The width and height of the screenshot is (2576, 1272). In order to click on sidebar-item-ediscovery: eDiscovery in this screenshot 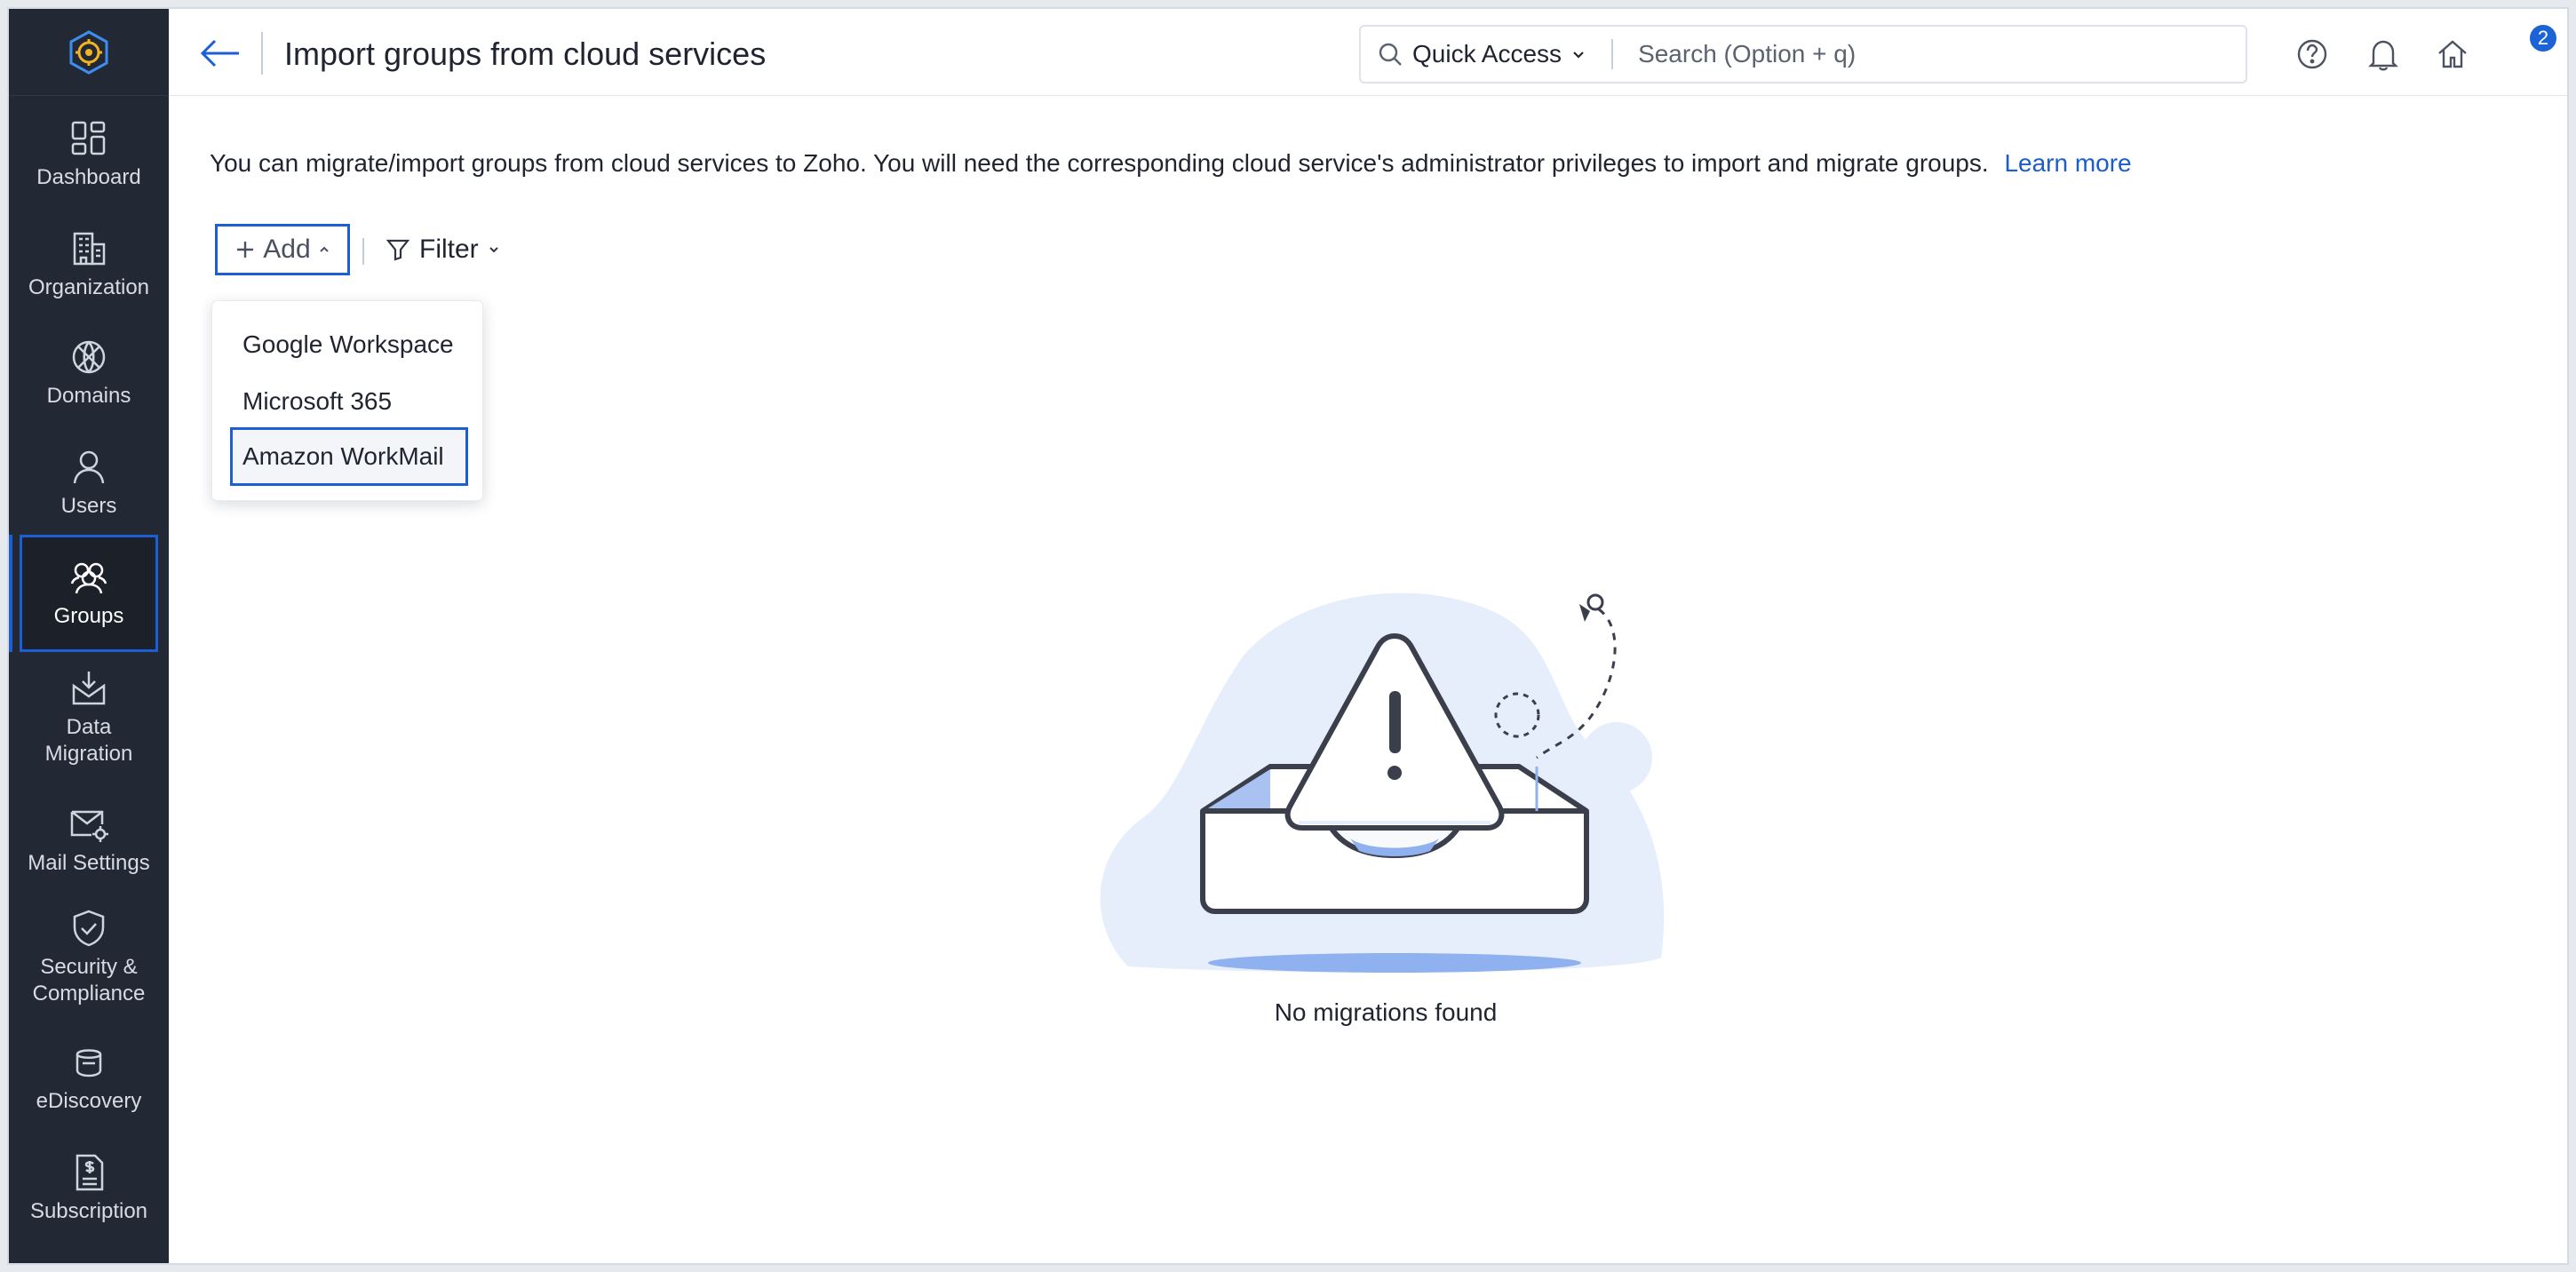, I will do `click(89, 1078)`.